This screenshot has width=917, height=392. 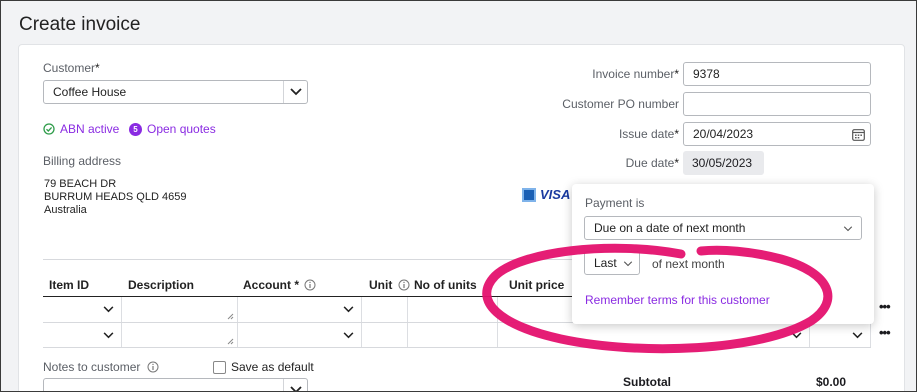 What do you see at coordinates (677, 300) in the screenshot?
I see `remember-terms-link: Remember terms for this customer` at bounding box center [677, 300].